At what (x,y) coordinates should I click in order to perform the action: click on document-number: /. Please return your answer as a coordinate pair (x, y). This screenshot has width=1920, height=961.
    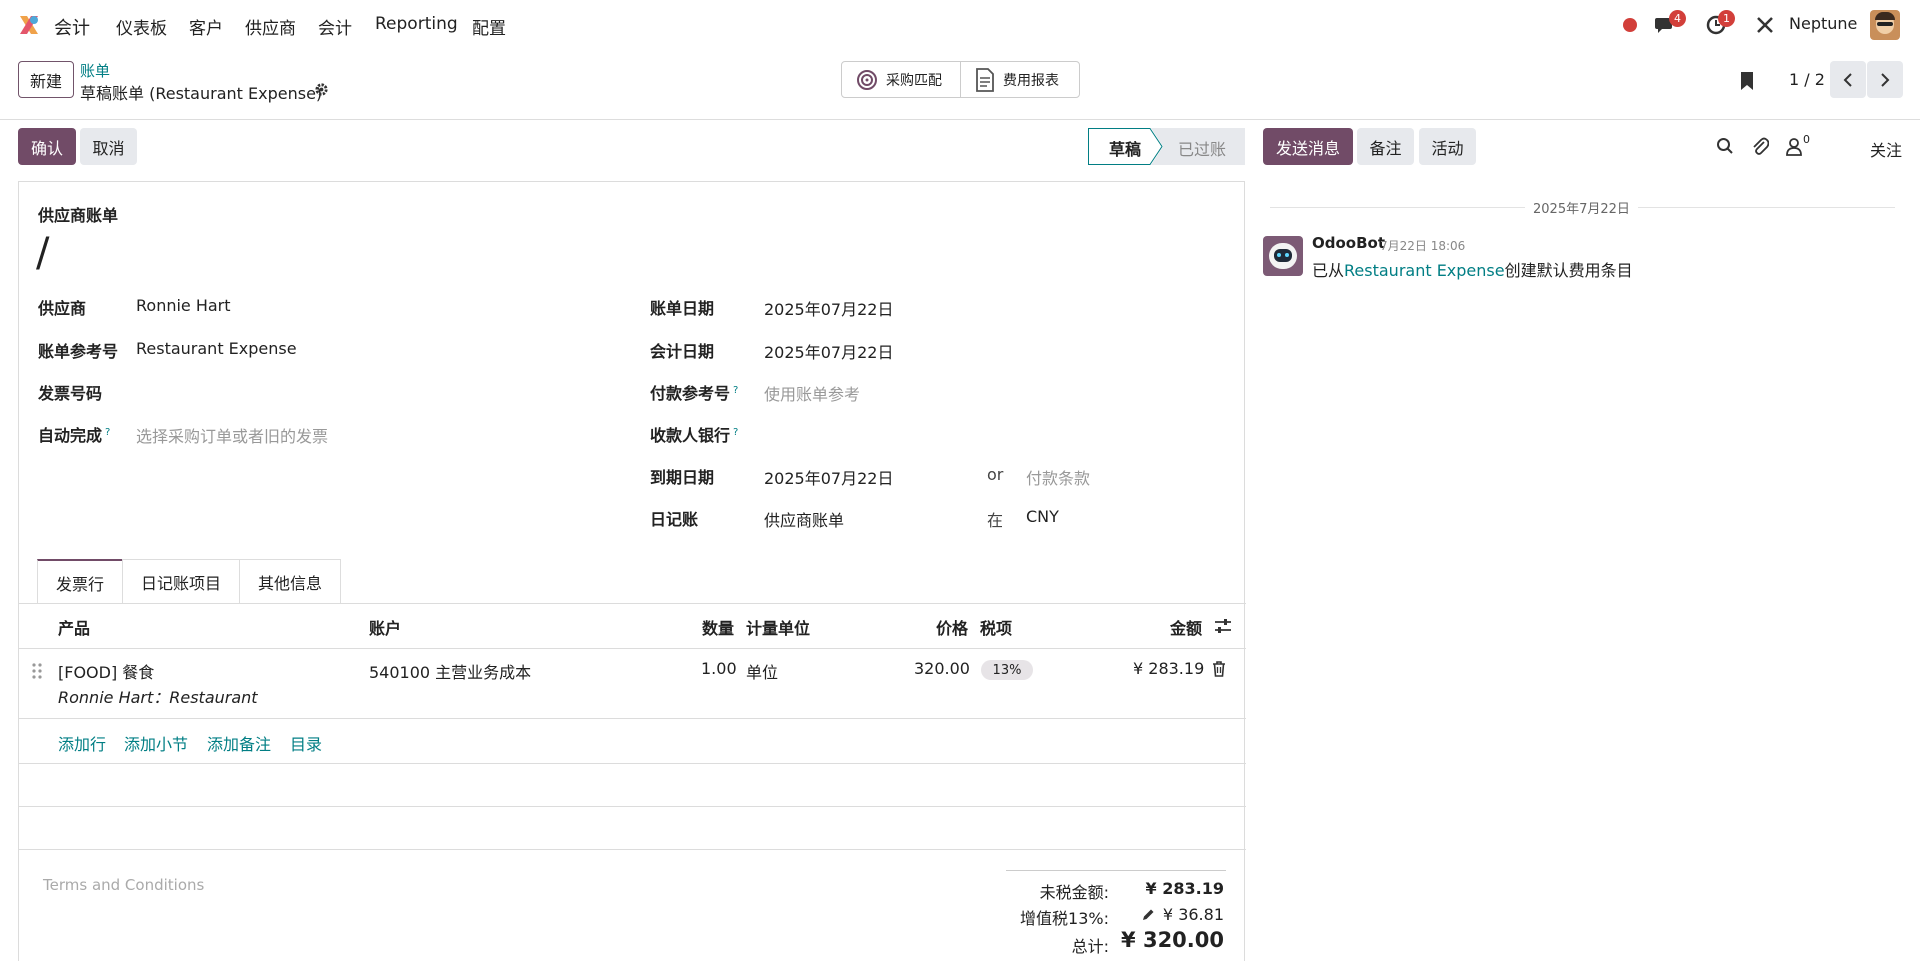
    Looking at the image, I should click on (42, 253).